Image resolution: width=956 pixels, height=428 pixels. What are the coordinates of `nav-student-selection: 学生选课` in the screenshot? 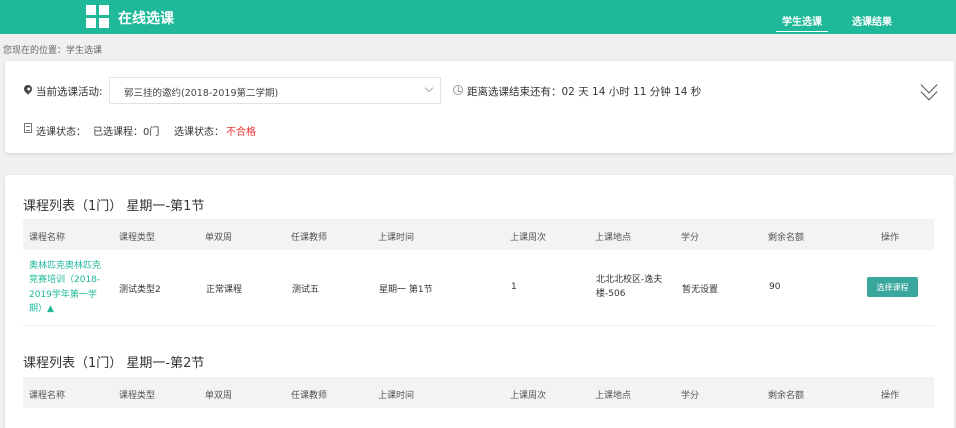 It's located at (802, 22).